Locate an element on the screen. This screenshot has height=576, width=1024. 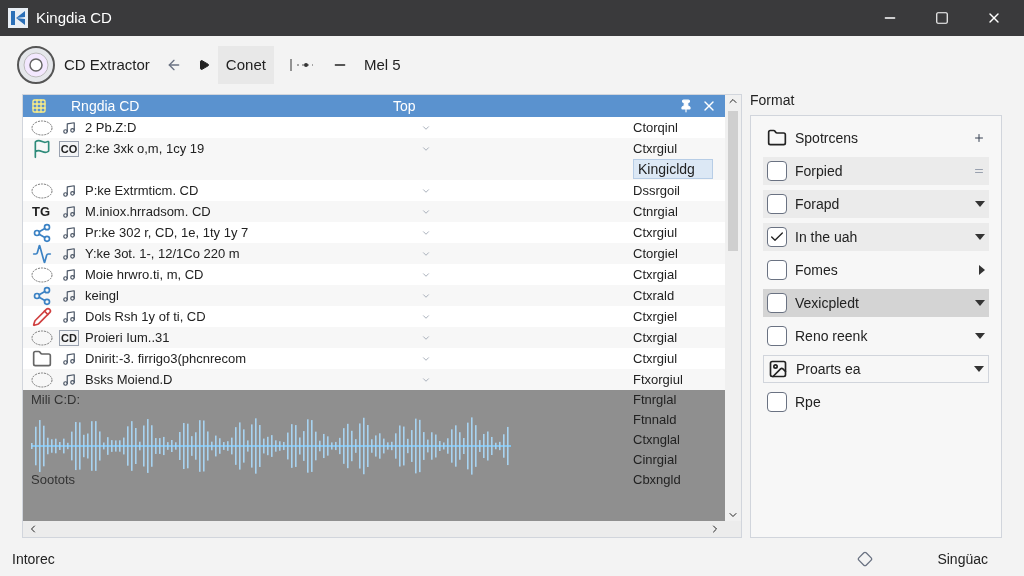
option-label: Forapd is located at coordinates (818, 204).